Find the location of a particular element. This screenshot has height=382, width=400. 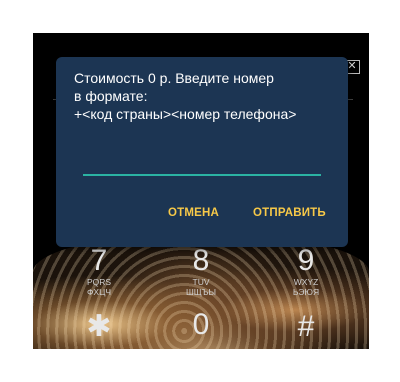

keypad-key-hash: # is located at coordinates (306, 327).